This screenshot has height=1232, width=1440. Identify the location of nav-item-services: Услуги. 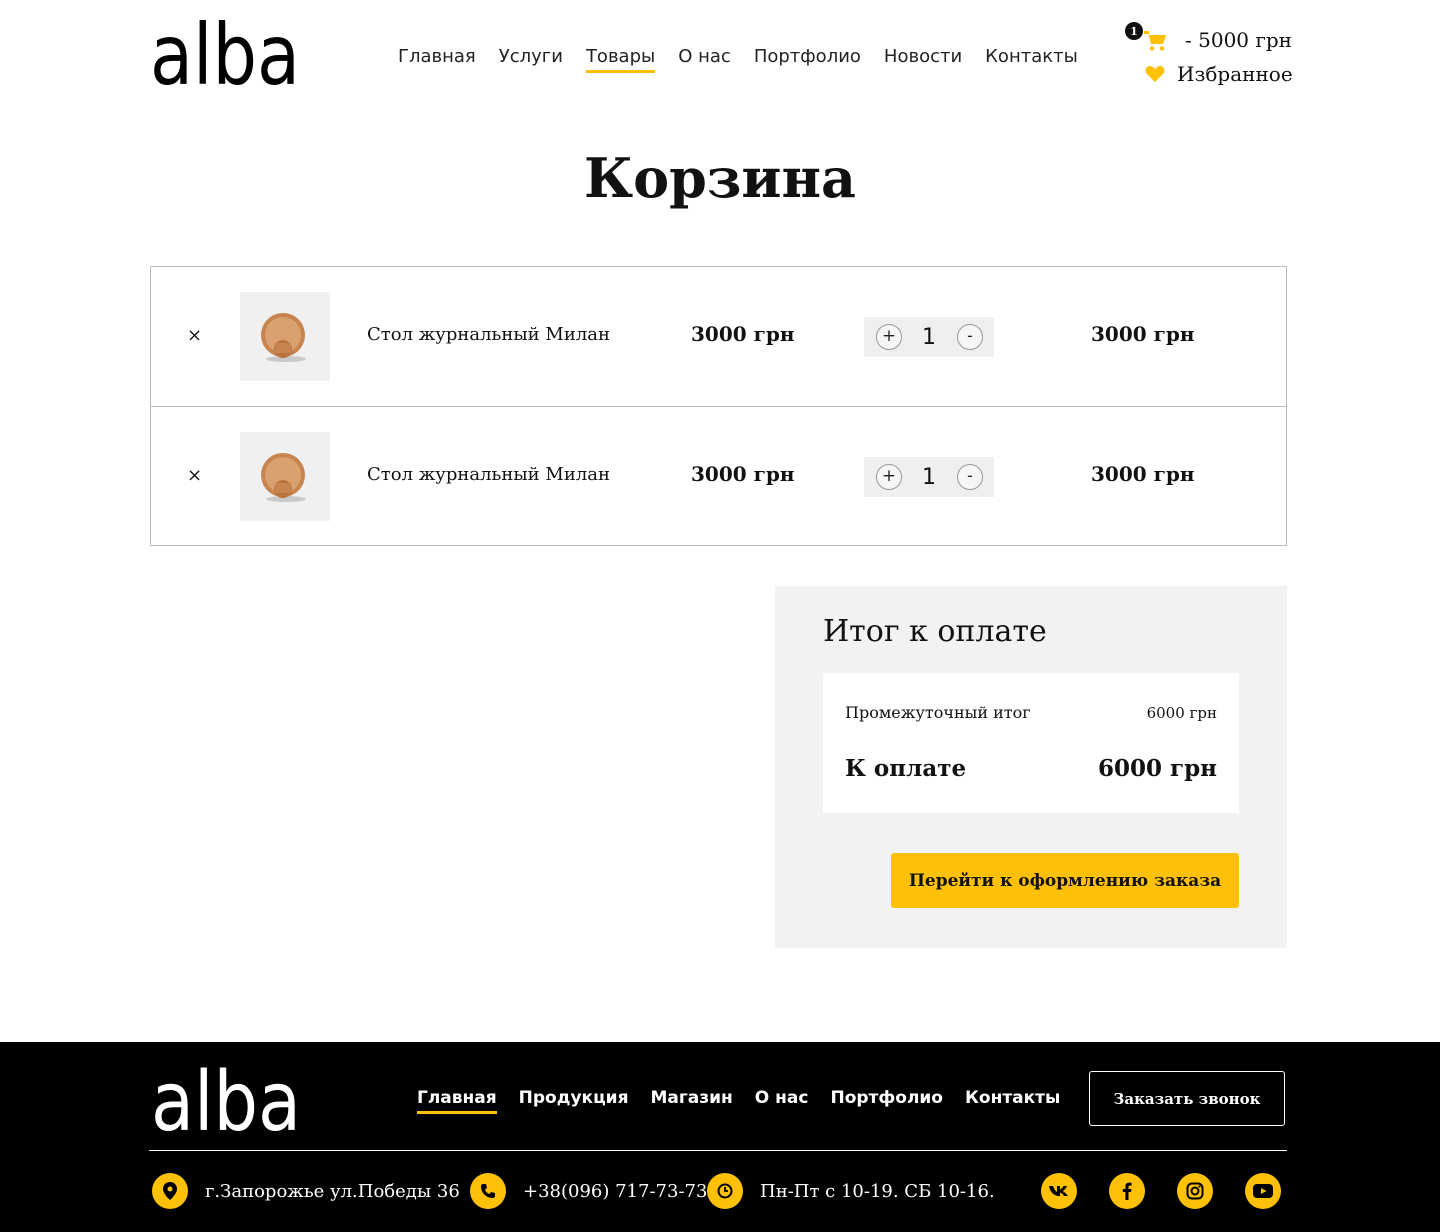
(531, 59).